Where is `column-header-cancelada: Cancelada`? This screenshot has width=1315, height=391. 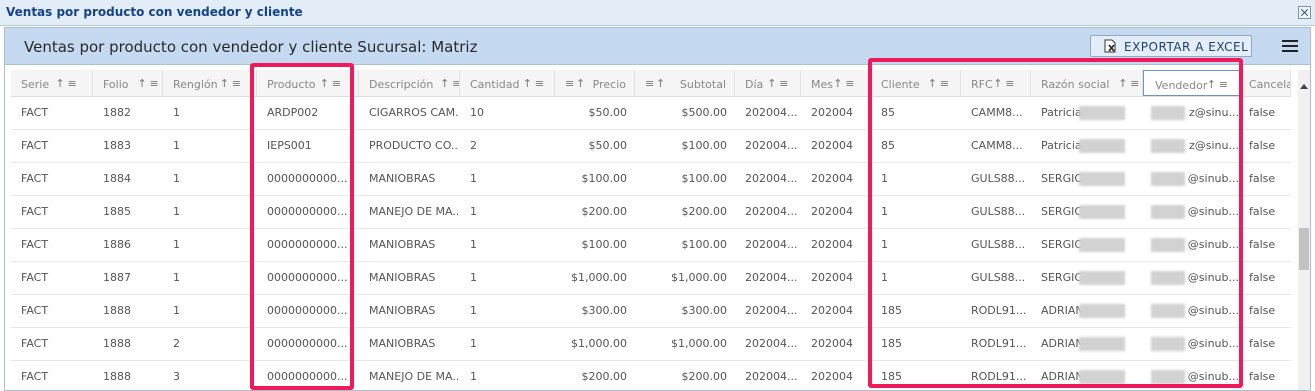
column-header-cancelada: Cancelada is located at coordinates (1267, 83).